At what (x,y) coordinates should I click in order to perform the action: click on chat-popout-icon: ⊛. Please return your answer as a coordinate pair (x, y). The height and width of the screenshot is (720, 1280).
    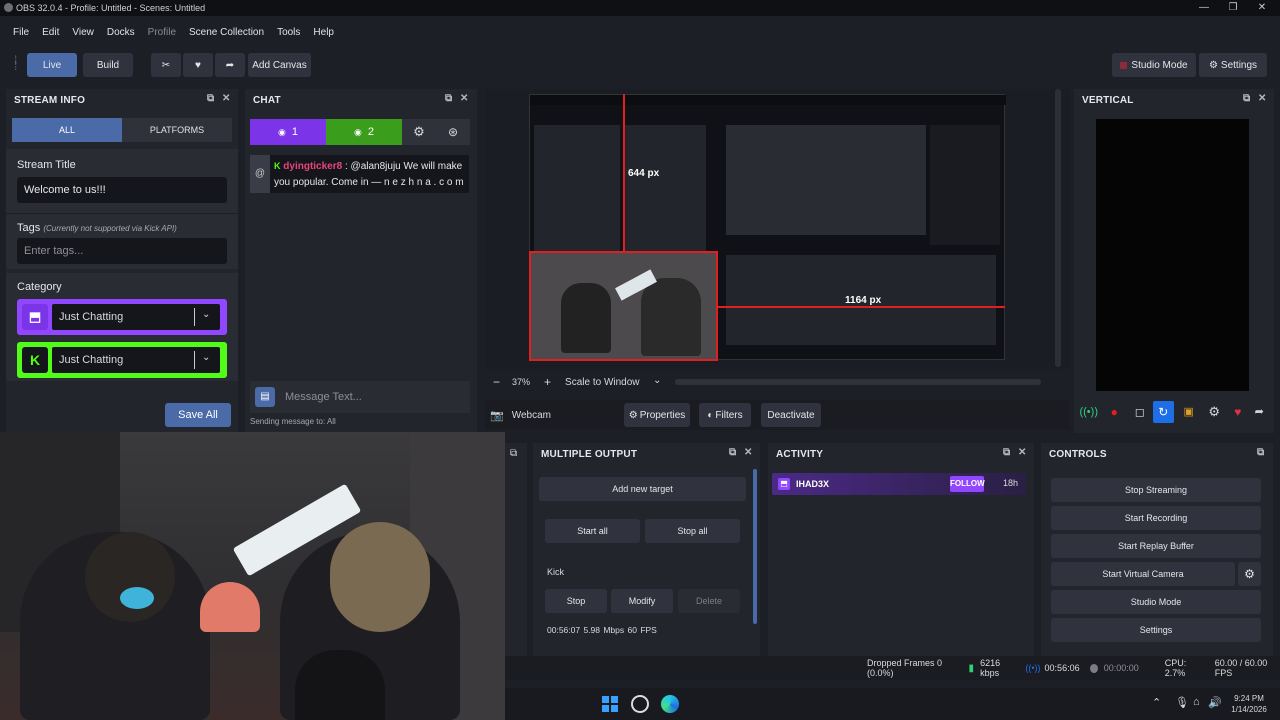
    Looking at the image, I should click on (453, 132).